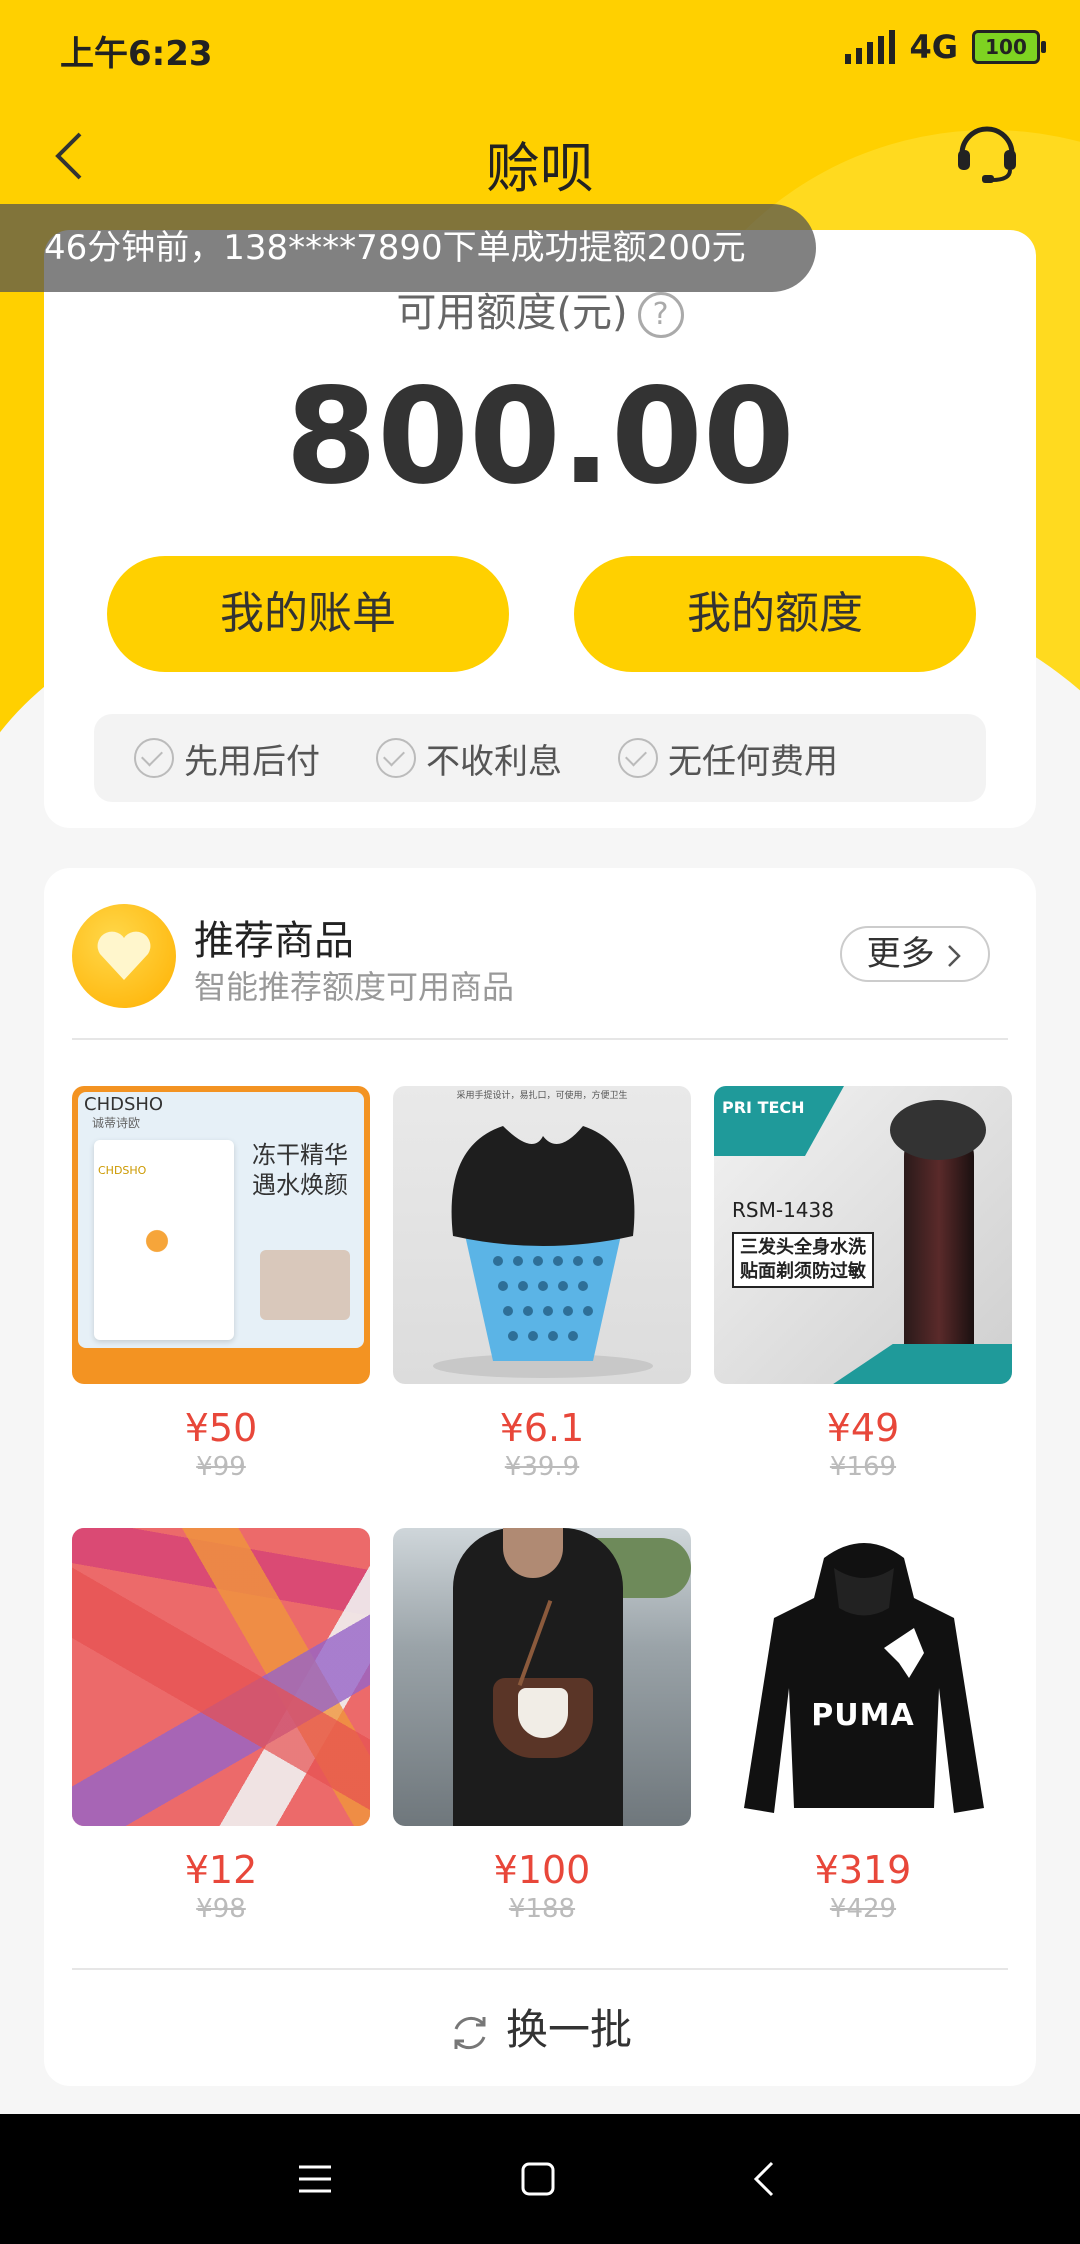 The width and height of the screenshot is (1080, 2244). I want to click on product-item: ¥100 ¥188, so click(542, 1726).